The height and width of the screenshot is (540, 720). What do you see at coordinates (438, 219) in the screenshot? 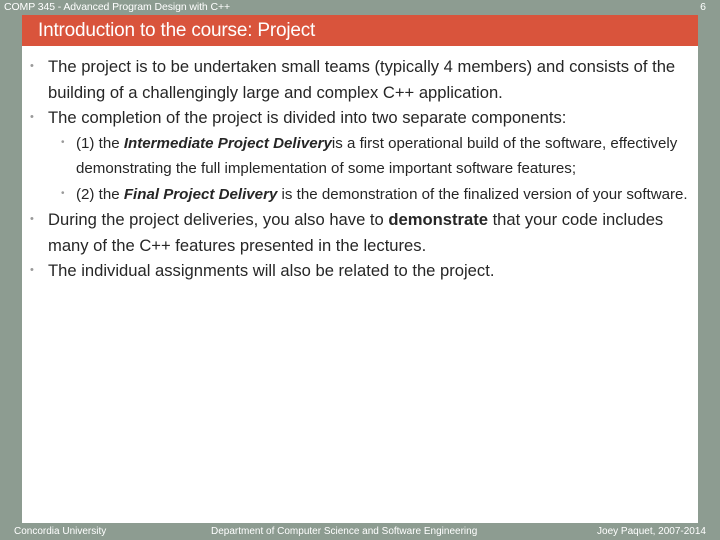
I see `text-run: demonstrate` at bounding box center [438, 219].